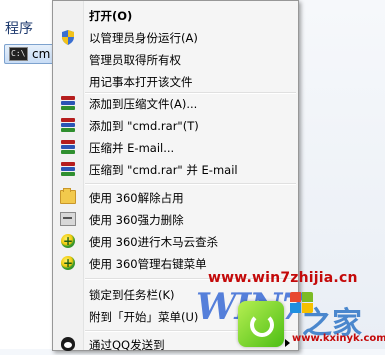  I want to click on menu-item-take-ownership: 管理员取得所有权, so click(175, 59).